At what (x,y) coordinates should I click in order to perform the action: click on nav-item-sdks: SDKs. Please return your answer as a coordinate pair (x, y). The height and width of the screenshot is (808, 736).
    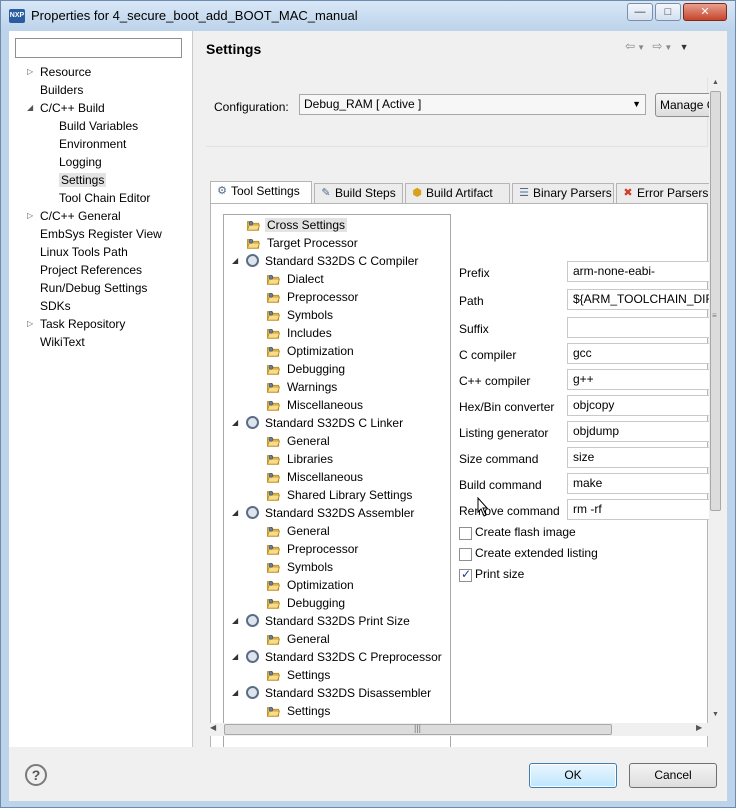
    Looking at the image, I should click on (55, 306).